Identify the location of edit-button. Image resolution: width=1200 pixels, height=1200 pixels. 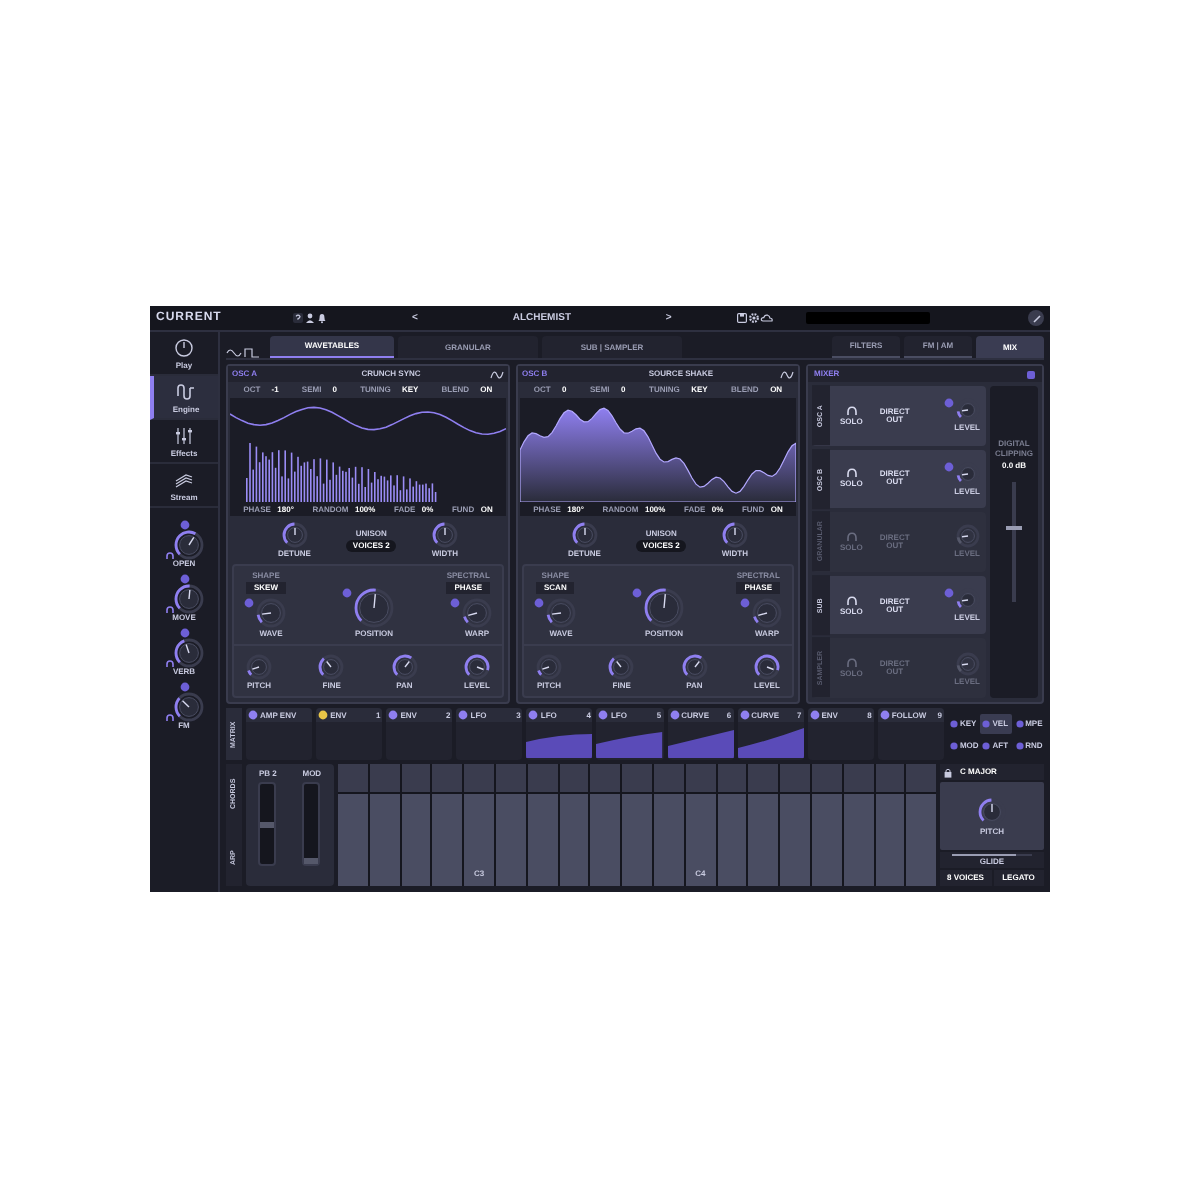
(1036, 318).